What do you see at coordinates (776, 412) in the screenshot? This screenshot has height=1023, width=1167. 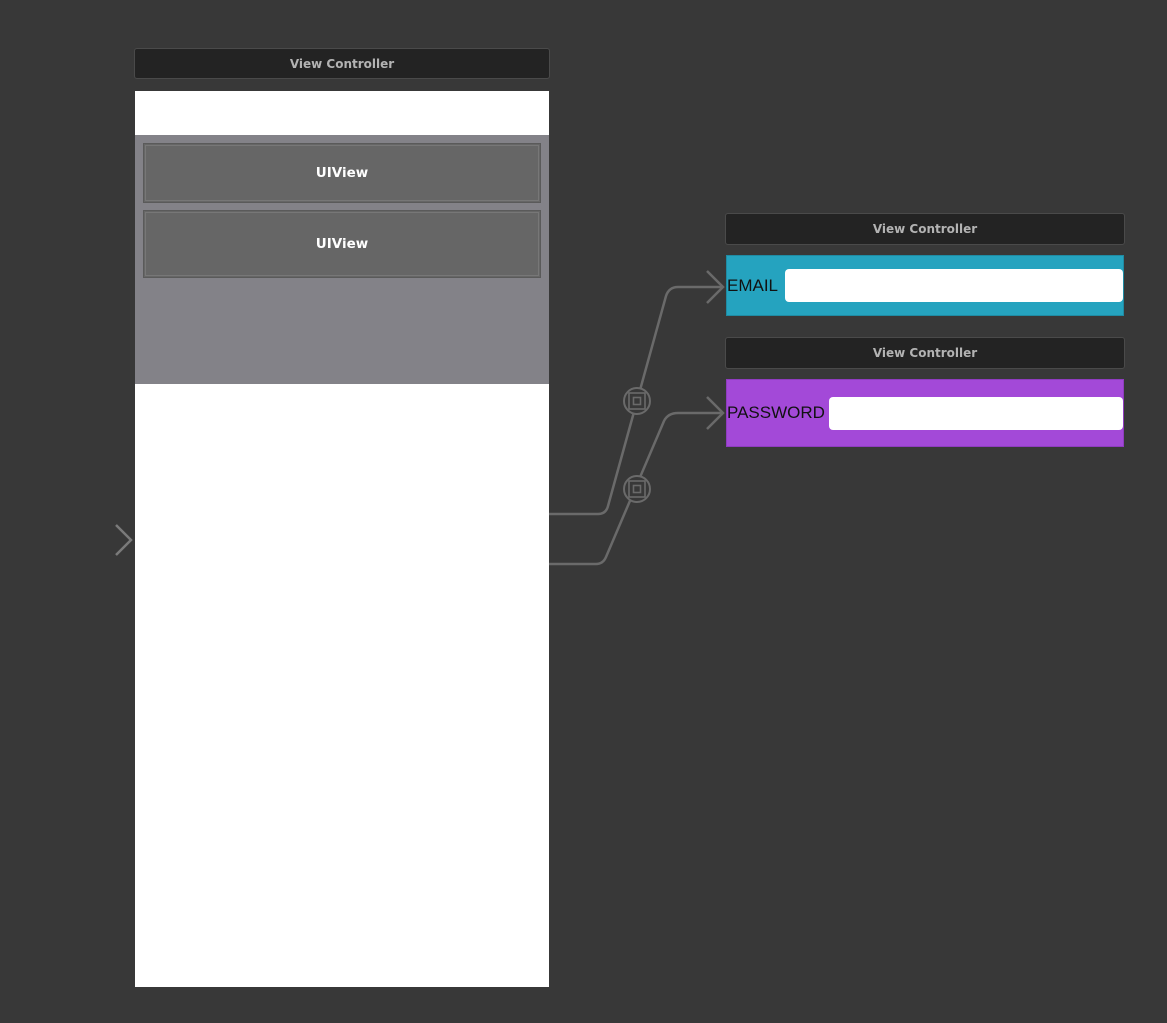 I see `password-label: PASSWORD` at bounding box center [776, 412].